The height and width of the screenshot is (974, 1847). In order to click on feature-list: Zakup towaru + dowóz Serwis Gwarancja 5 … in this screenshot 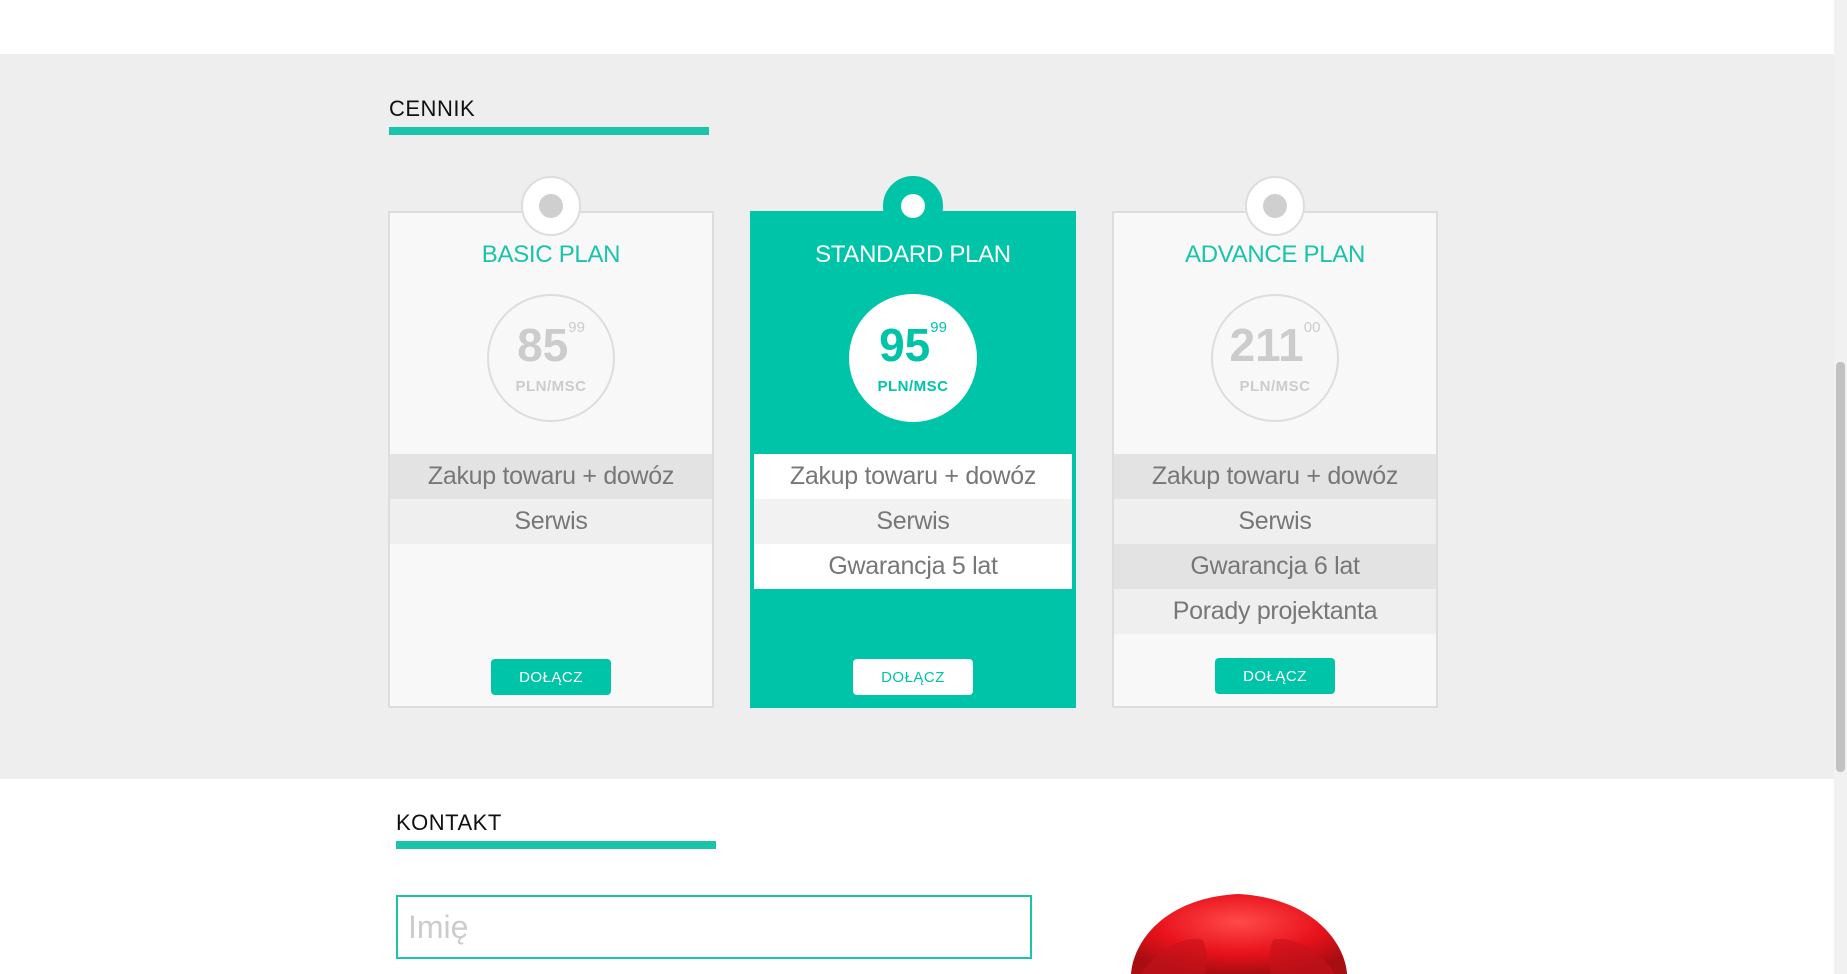, I will do `click(913, 521)`.